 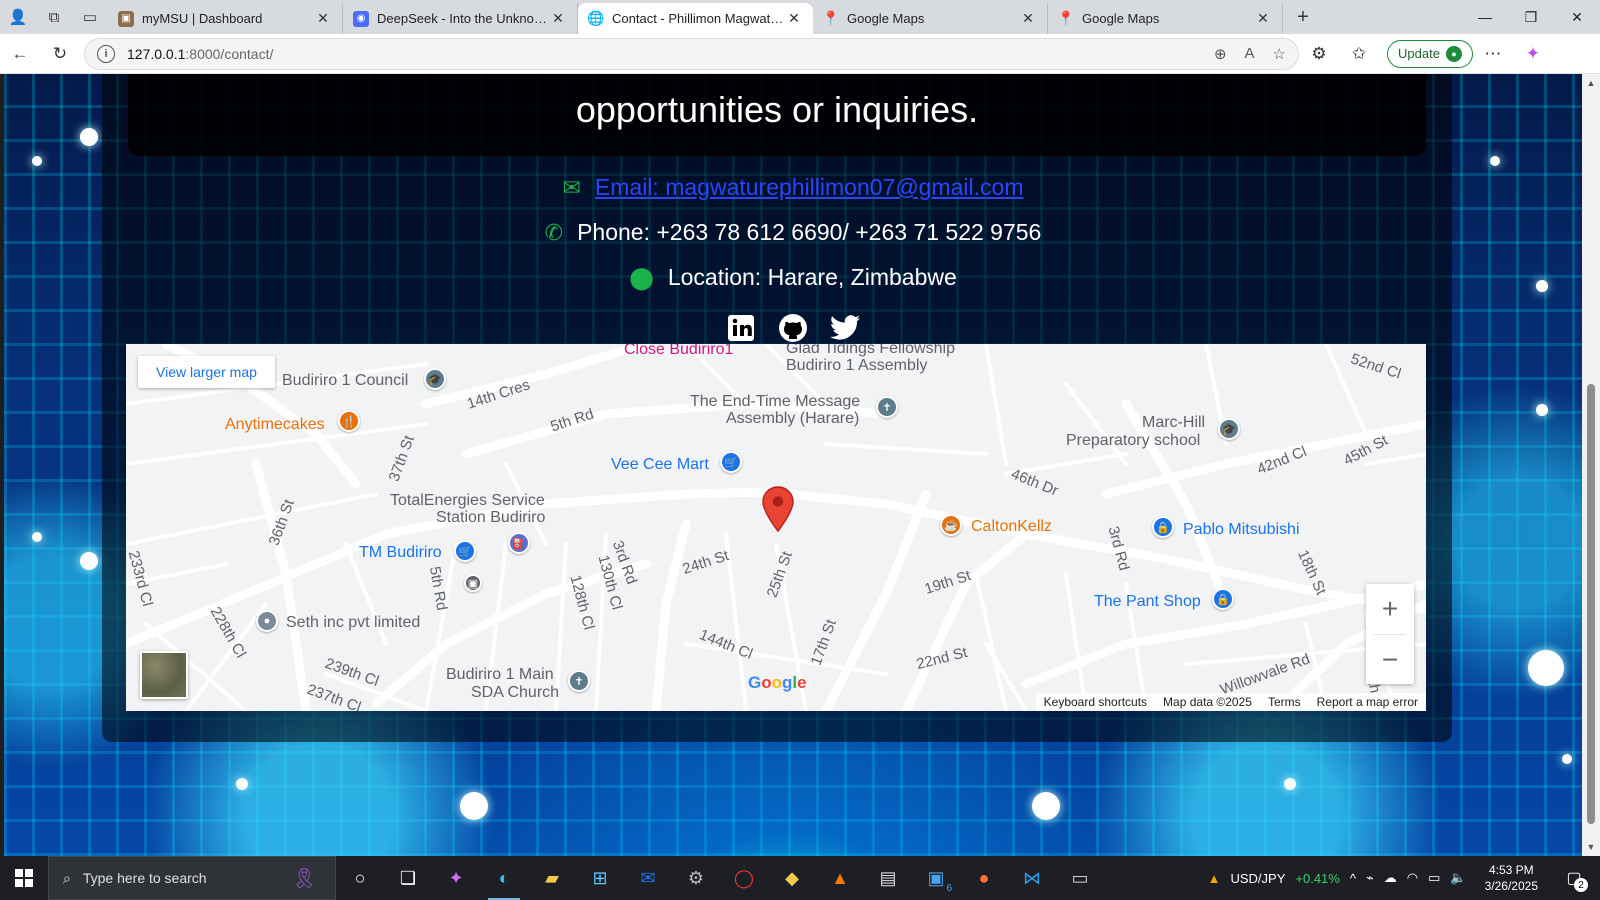 I want to click on document-app-icon: ▤, so click(x=888, y=878).